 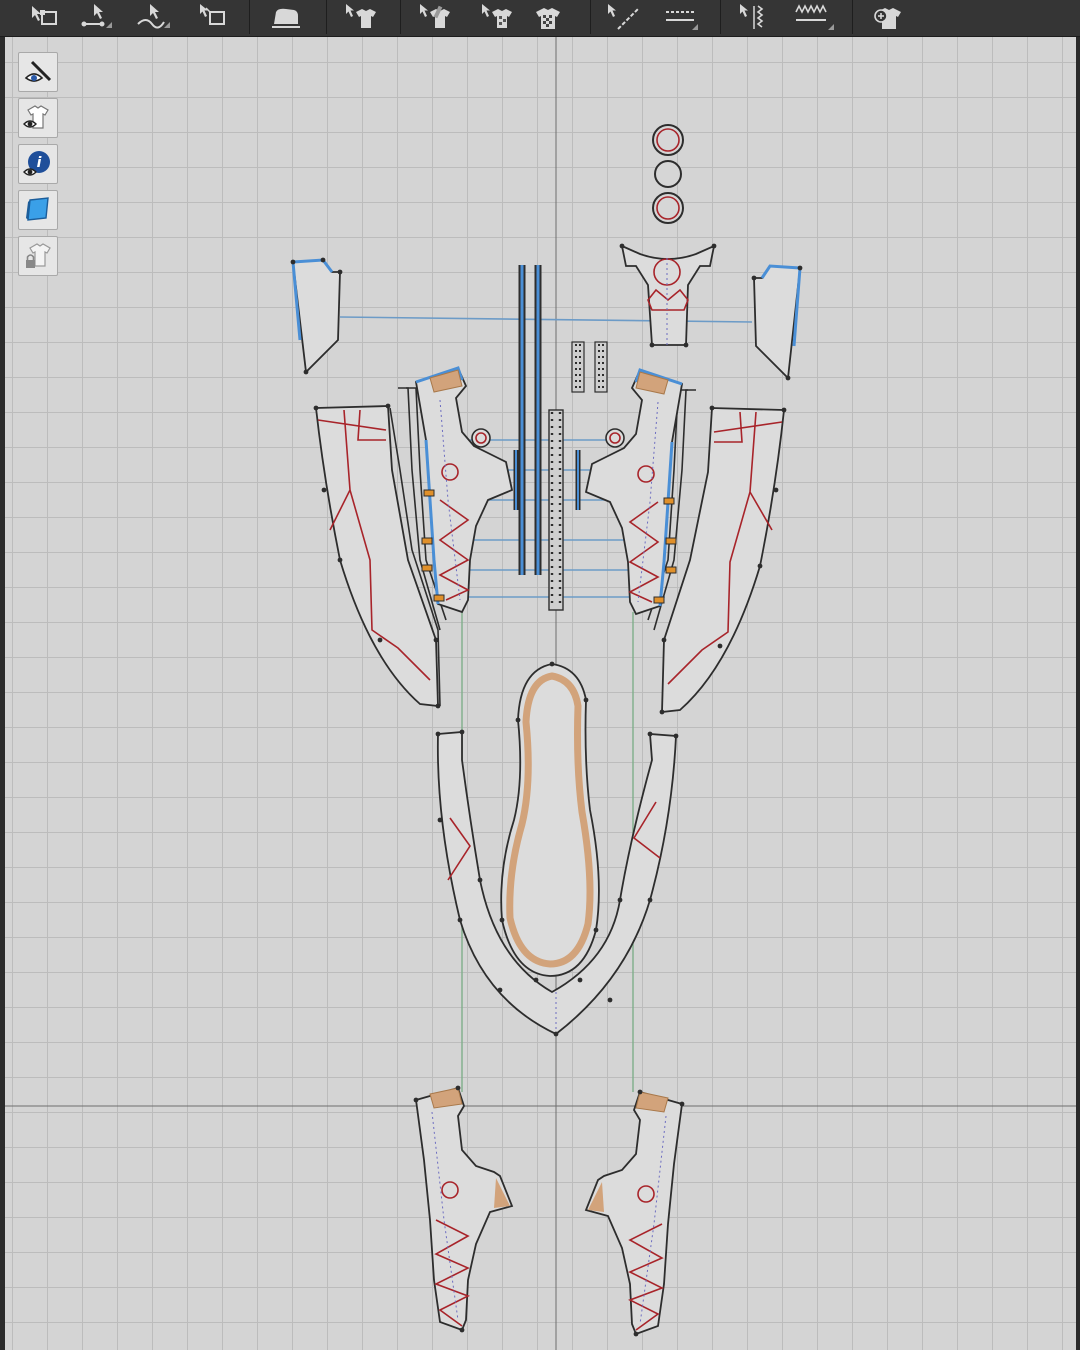 I want to click on insole-piece, so click(x=550, y=820).